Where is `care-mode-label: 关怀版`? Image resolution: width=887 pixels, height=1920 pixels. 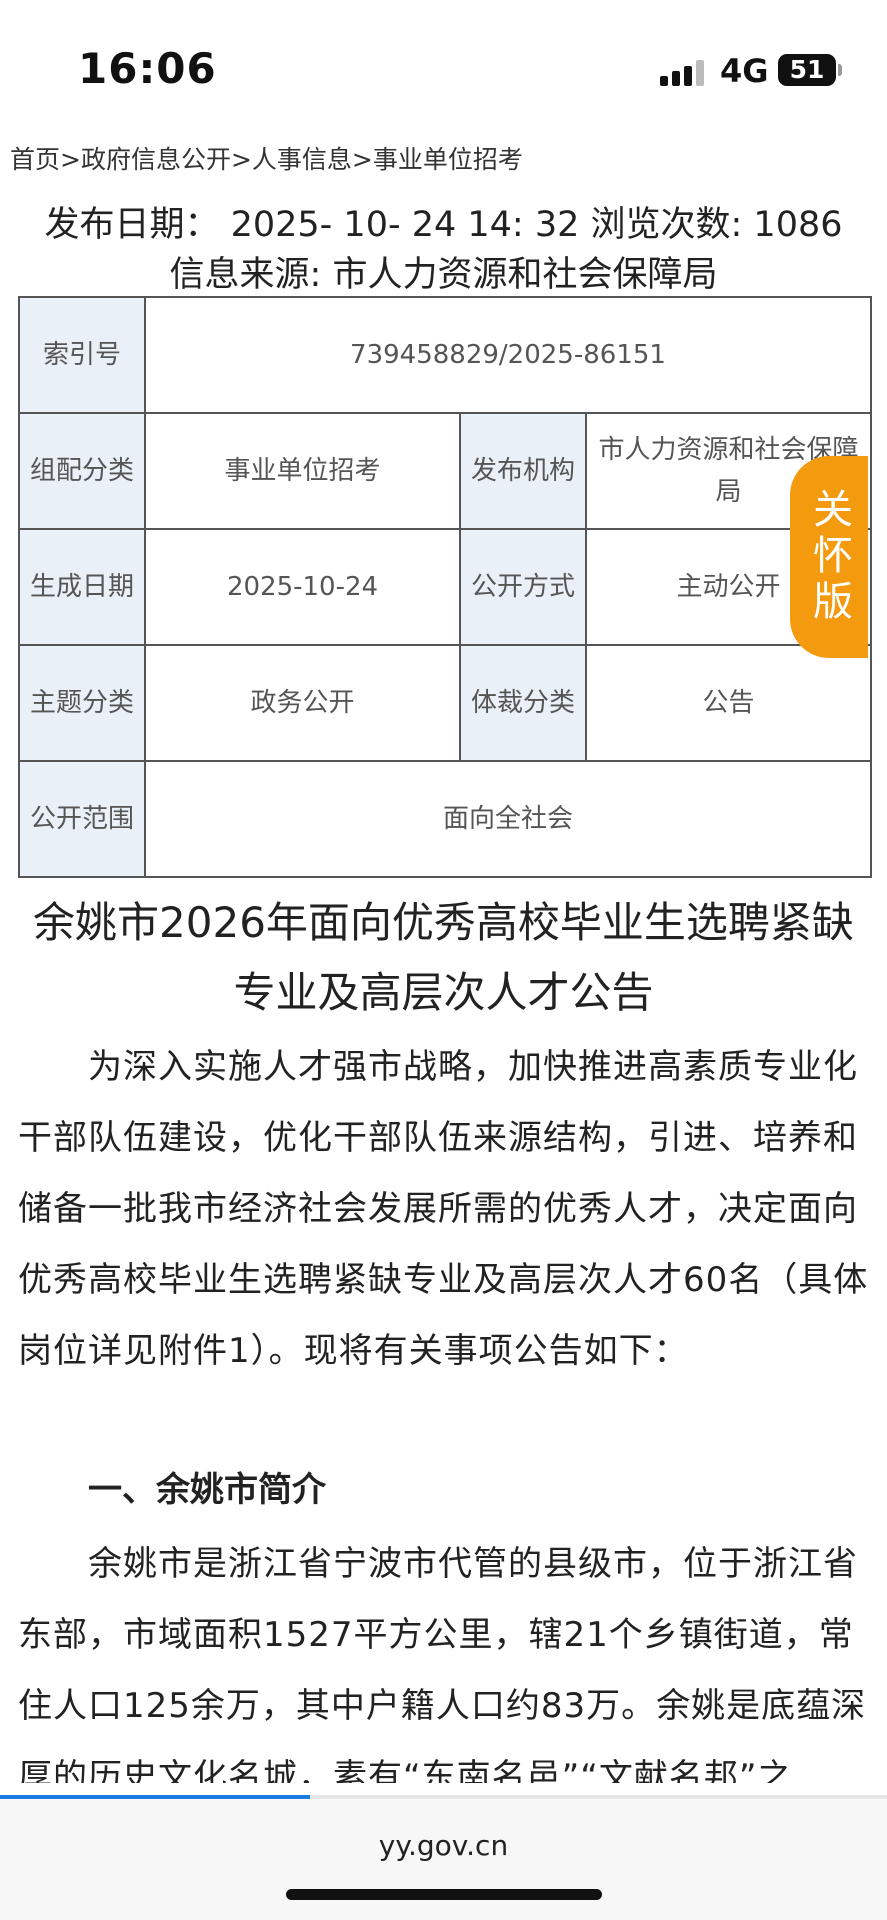
care-mode-label: 关怀版 is located at coordinates (829, 557).